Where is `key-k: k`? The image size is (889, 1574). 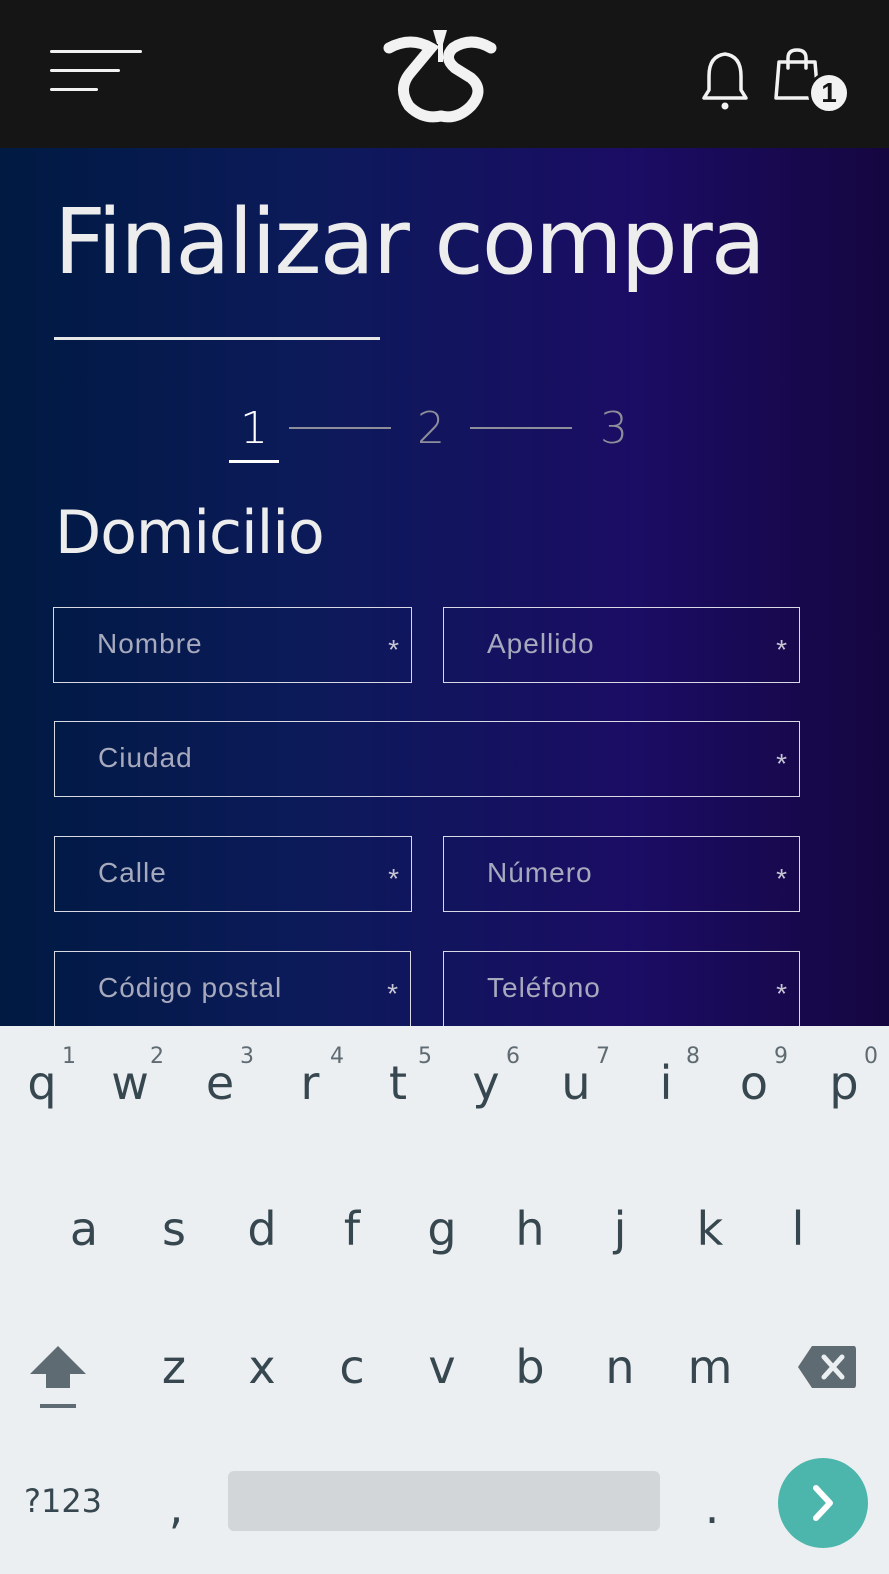 key-k: k is located at coordinates (710, 1229).